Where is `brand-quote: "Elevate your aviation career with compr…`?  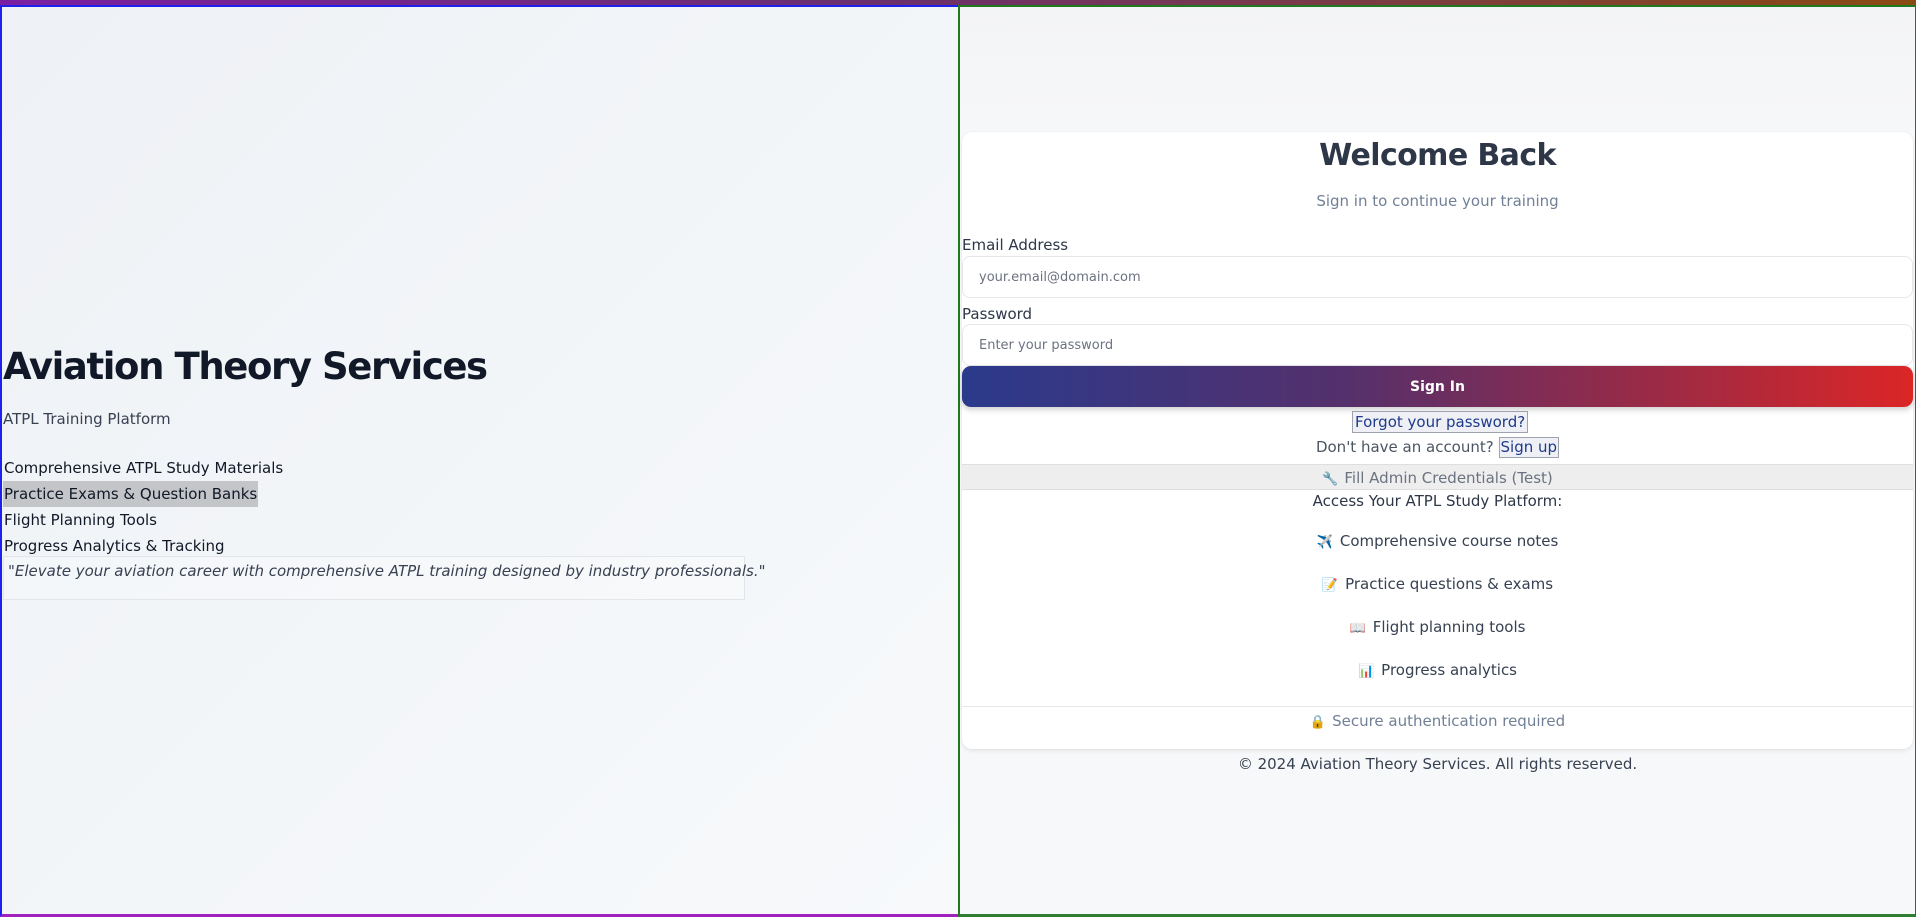 brand-quote: "Elevate your aviation career with compr… is located at coordinates (387, 571).